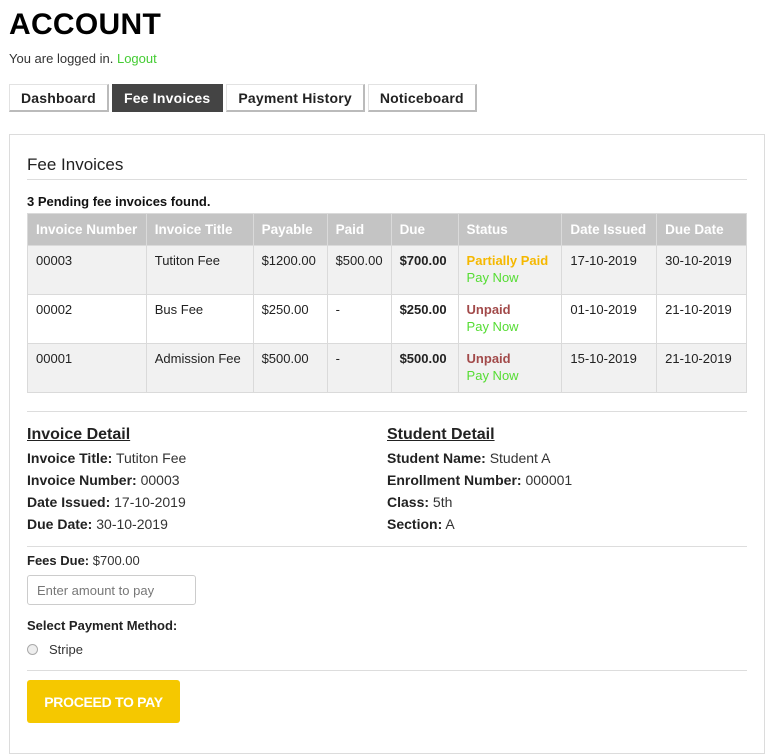 The image size is (779, 754). What do you see at coordinates (436, 458) in the screenshot?
I see `field-label: Student Name:` at bounding box center [436, 458].